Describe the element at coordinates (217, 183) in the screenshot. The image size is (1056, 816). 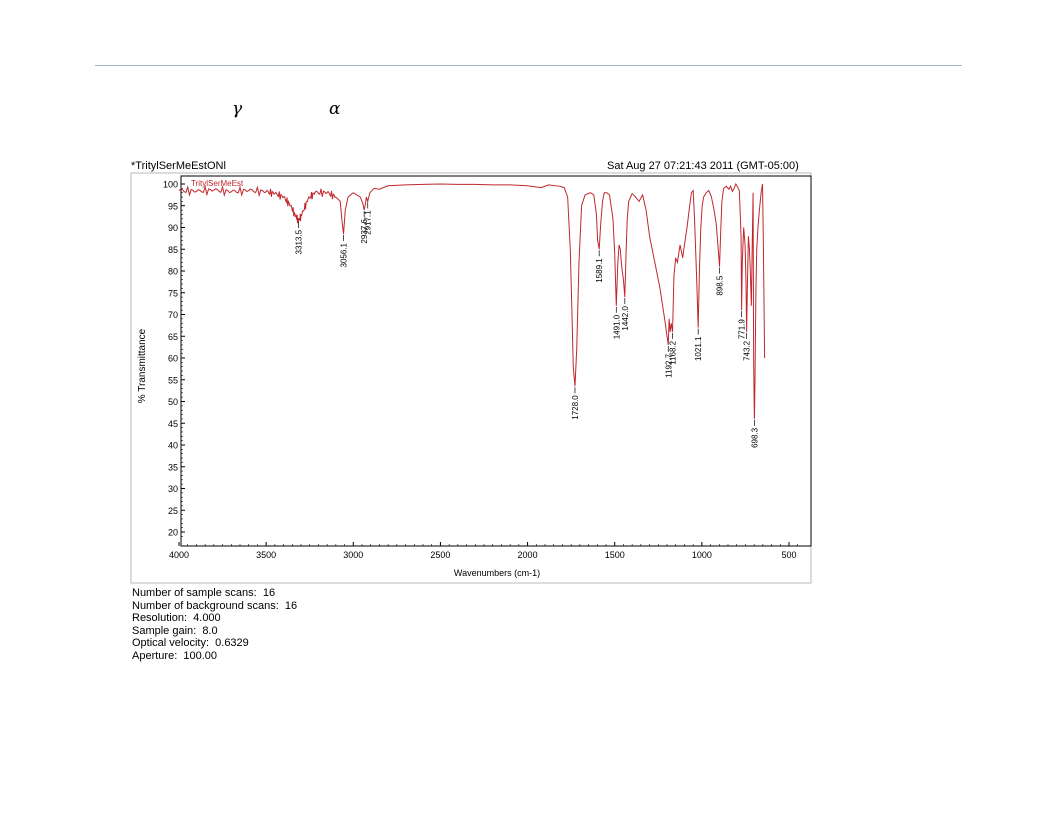
I see `series-name: TritylSerMeEst` at that location.